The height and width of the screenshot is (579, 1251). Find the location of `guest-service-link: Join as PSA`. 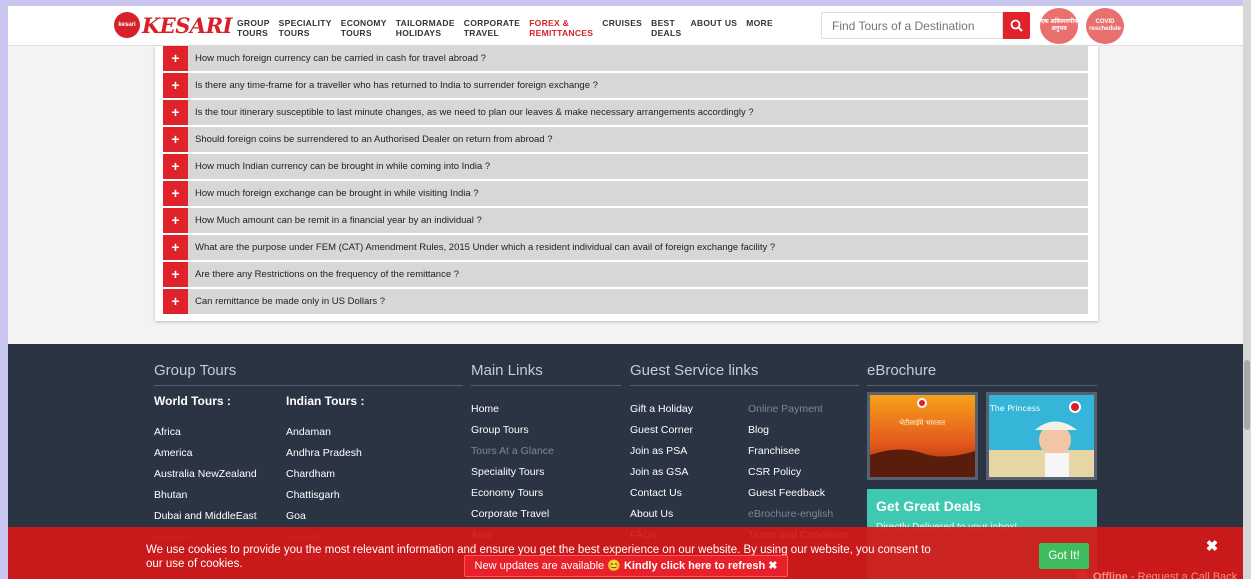

guest-service-link: Join as PSA is located at coordinates (658, 451).